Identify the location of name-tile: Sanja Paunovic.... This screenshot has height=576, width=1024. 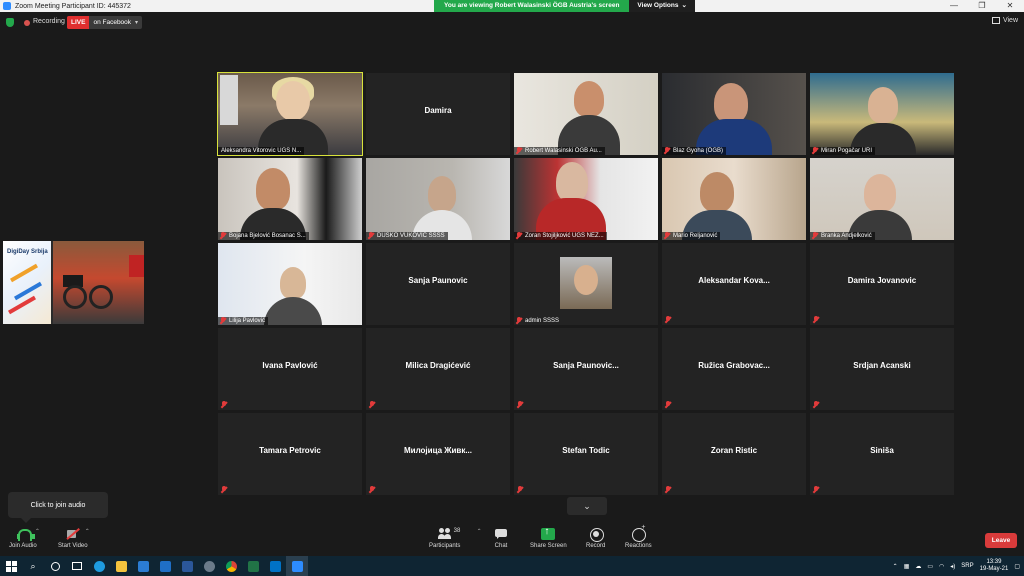
(586, 369).